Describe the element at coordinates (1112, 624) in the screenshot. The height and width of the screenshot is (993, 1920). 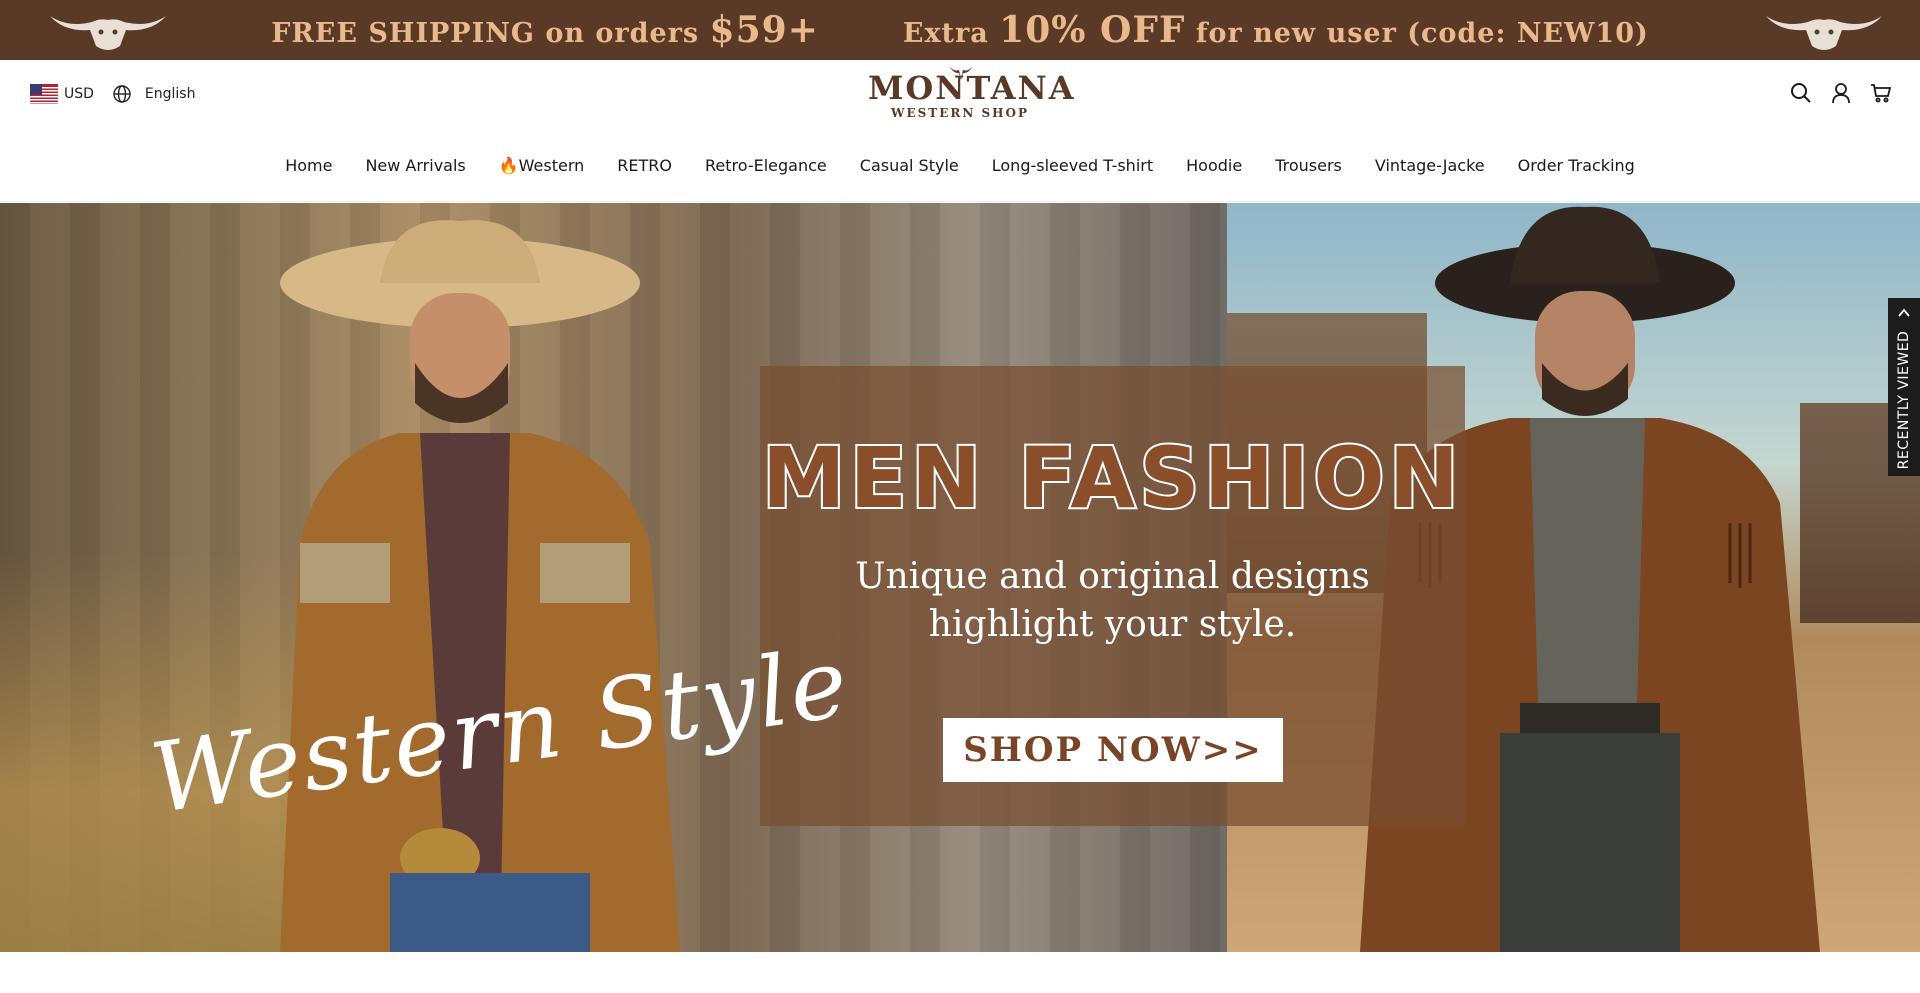
I see `hero-subhead-line2: highlight your style.` at that location.